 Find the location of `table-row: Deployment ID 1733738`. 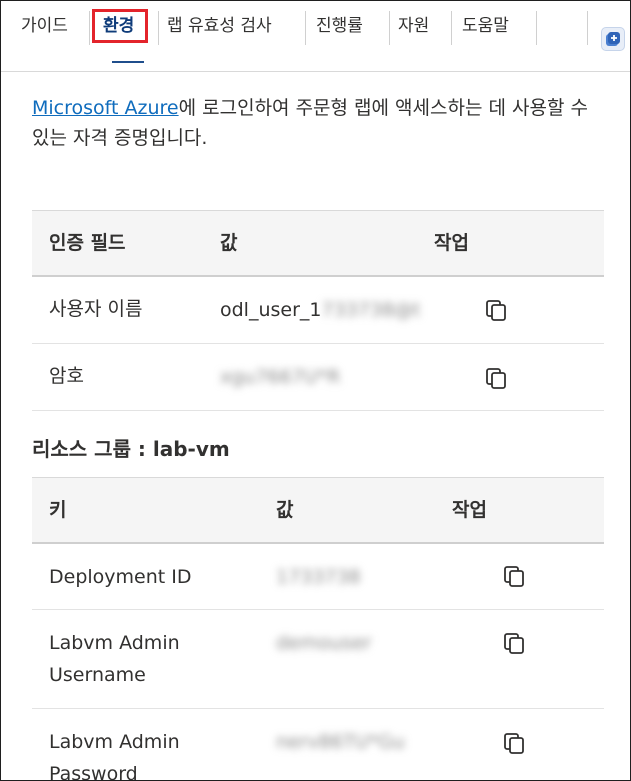

table-row: Deployment ID 1733738 is located at coordinates (318, 577).